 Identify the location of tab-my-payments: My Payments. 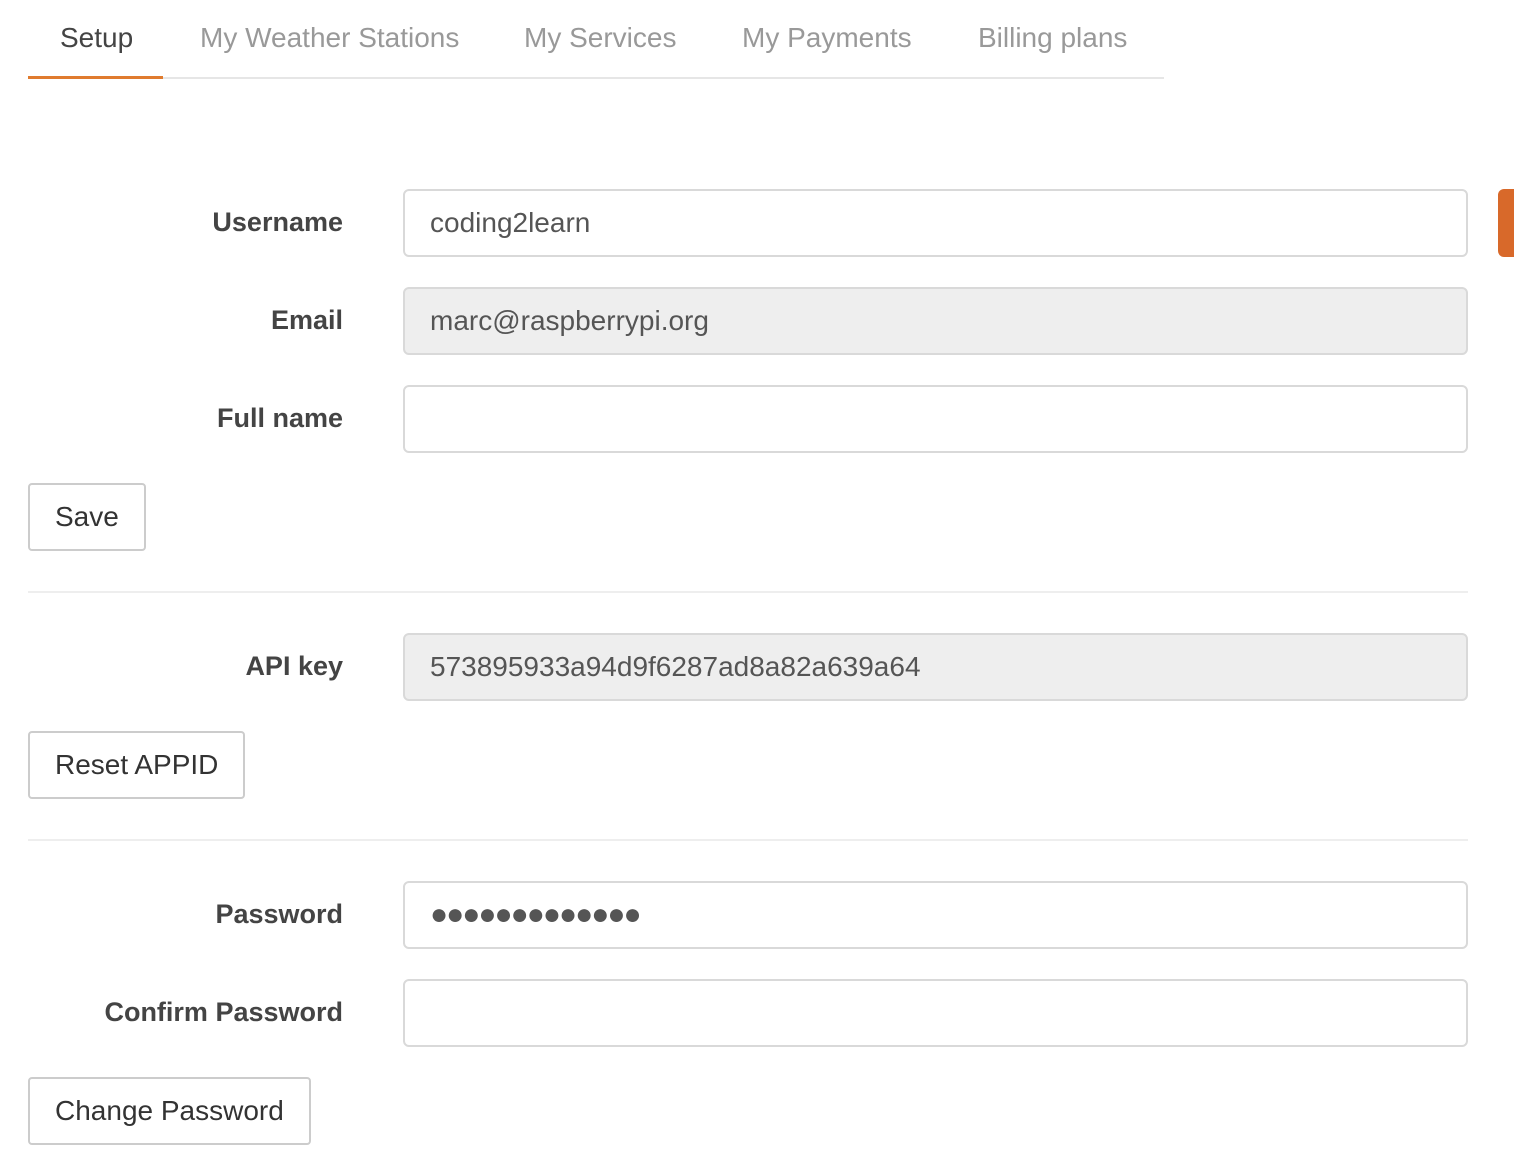
(827, 49).